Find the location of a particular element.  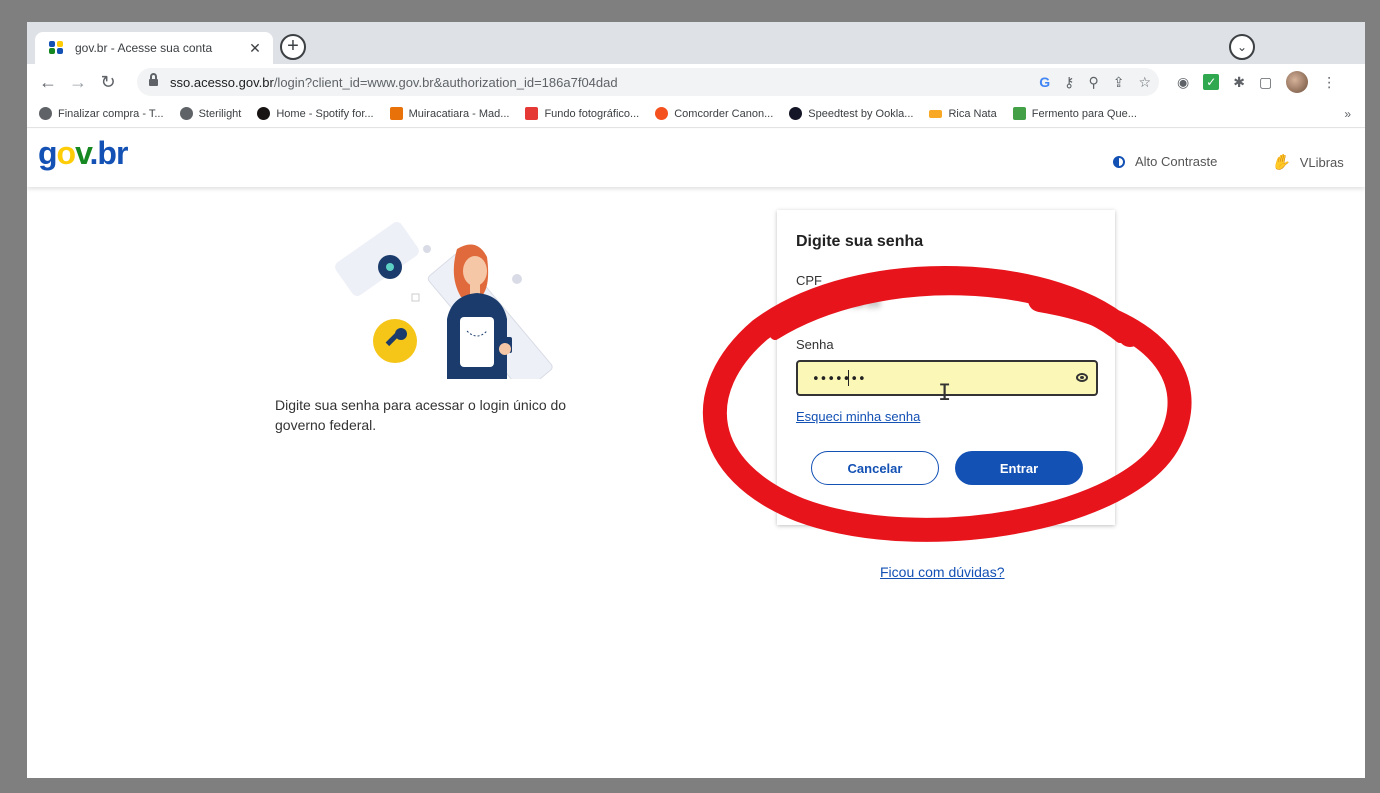

forward-arrow-icon: → is located at coordinates (78, 82).